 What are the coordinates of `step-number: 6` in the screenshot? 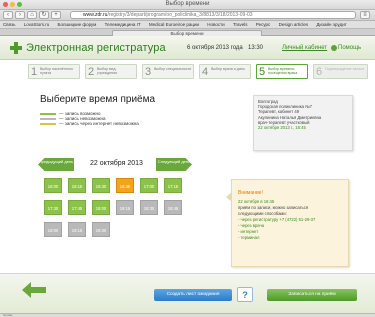 It's located at (319, 72).